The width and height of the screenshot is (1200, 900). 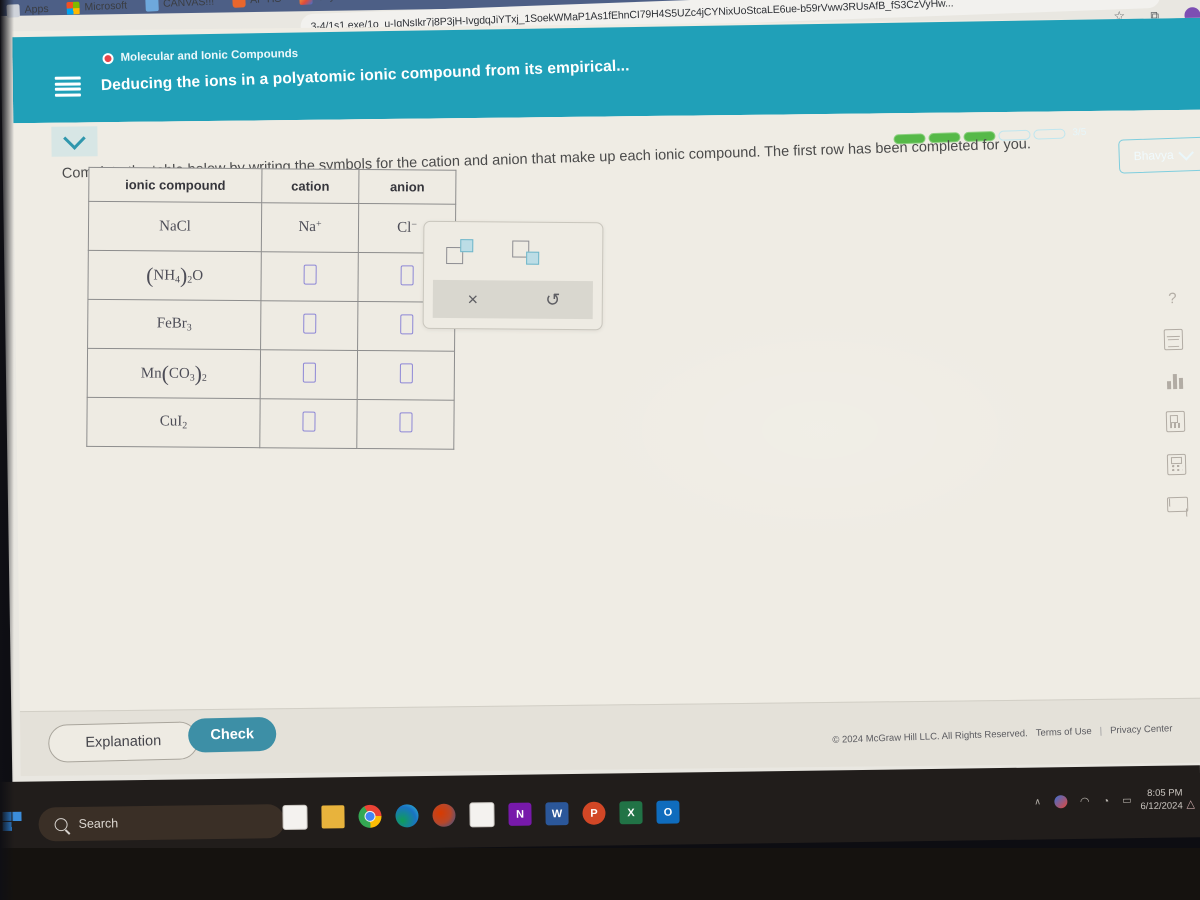 What do you see at coordinates (527, 252) in the screenshot?
I see `subscript-icon` at bounding box center [527, 252].